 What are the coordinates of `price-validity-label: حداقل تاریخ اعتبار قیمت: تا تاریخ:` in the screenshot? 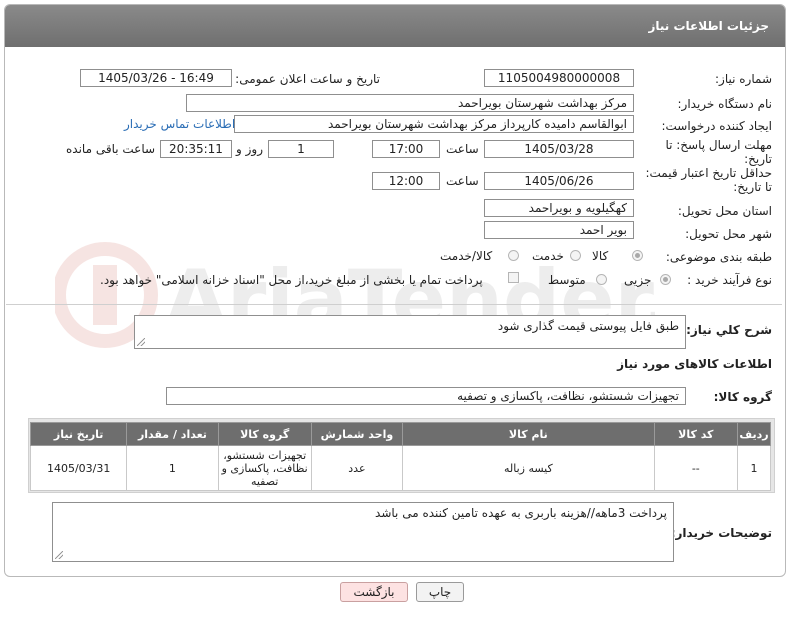 It's located at (708, 180).